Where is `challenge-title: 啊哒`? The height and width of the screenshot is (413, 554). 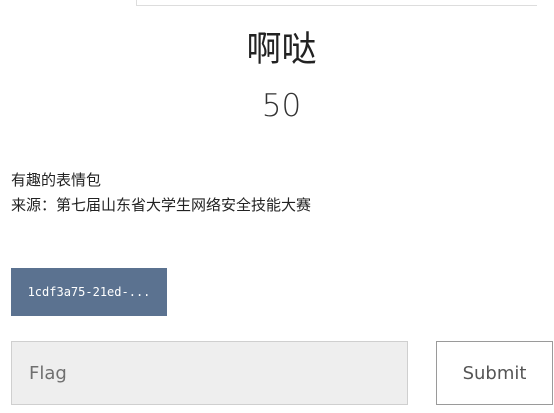 challenge-title: 啊哒 is located at coordinates (281, 50).